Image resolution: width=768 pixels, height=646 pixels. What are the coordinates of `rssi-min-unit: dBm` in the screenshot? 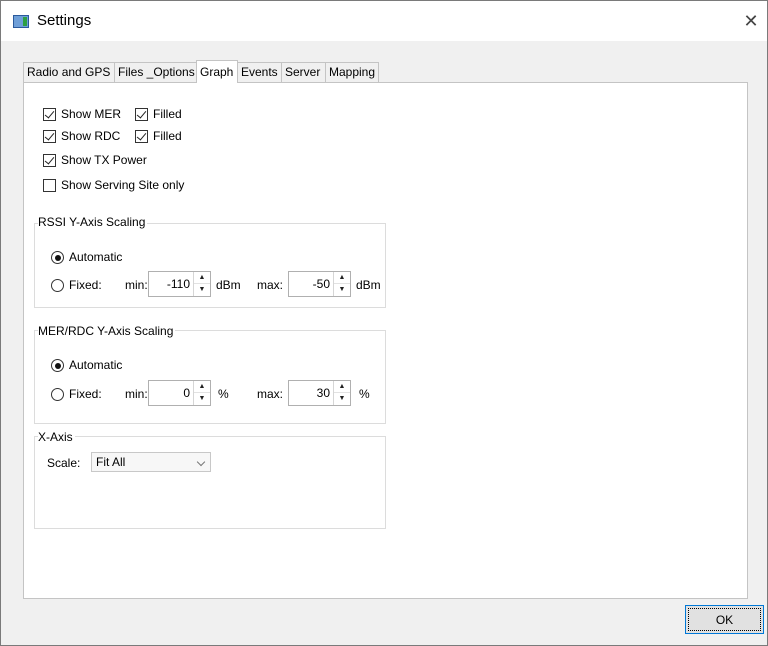 It's located at (228, 285).